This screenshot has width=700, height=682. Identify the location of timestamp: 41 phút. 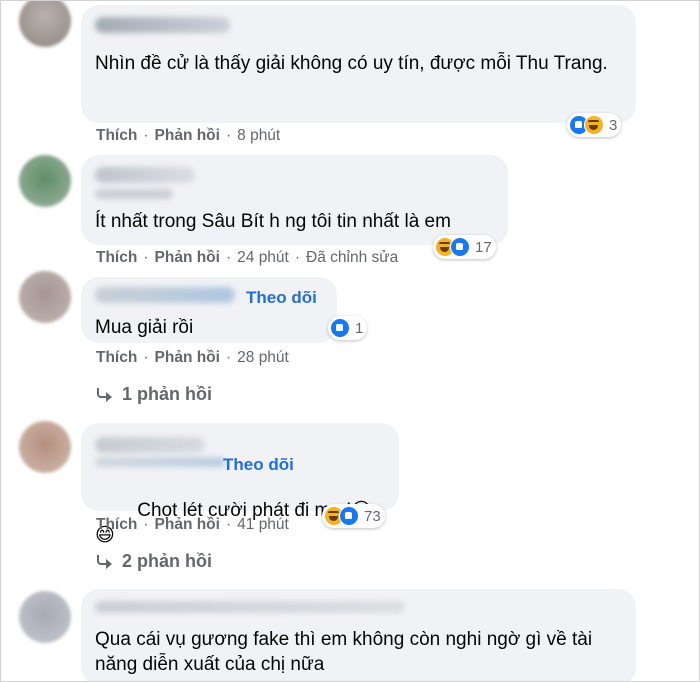
(263, 524).